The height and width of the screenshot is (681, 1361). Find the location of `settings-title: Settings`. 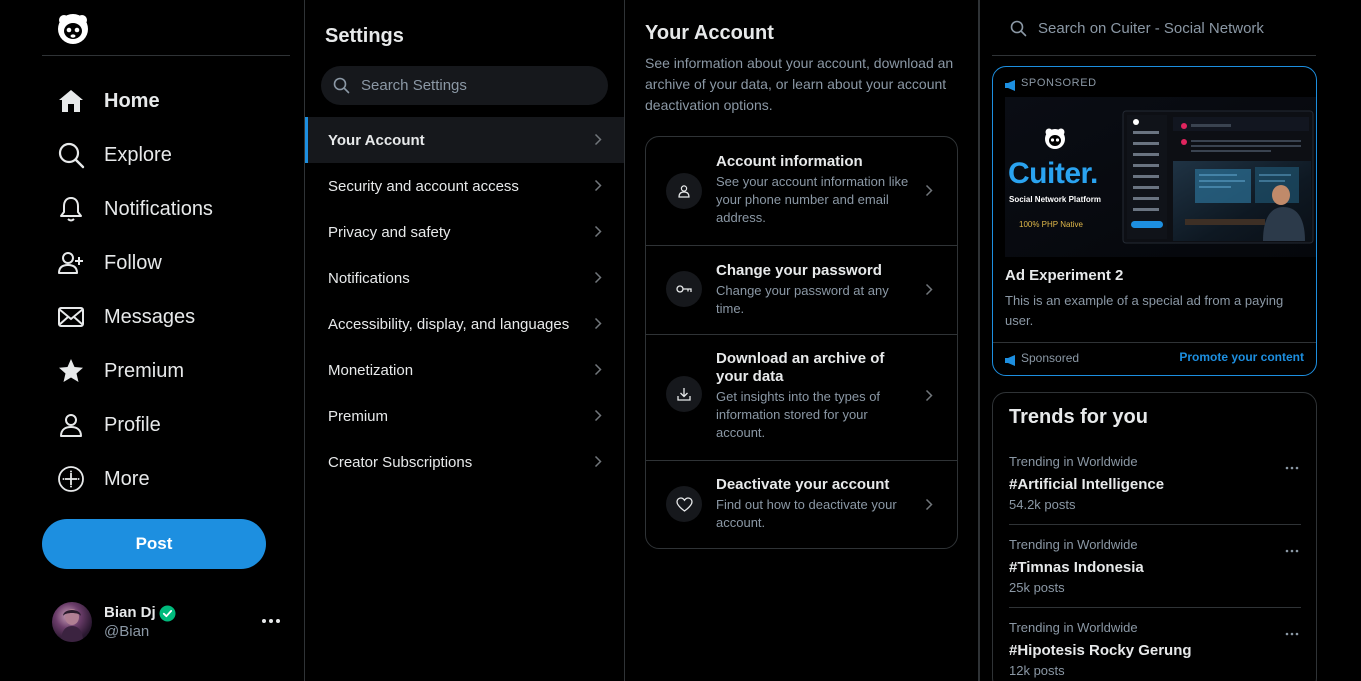

settings-title: Settings is located at coordinates (364, 36).